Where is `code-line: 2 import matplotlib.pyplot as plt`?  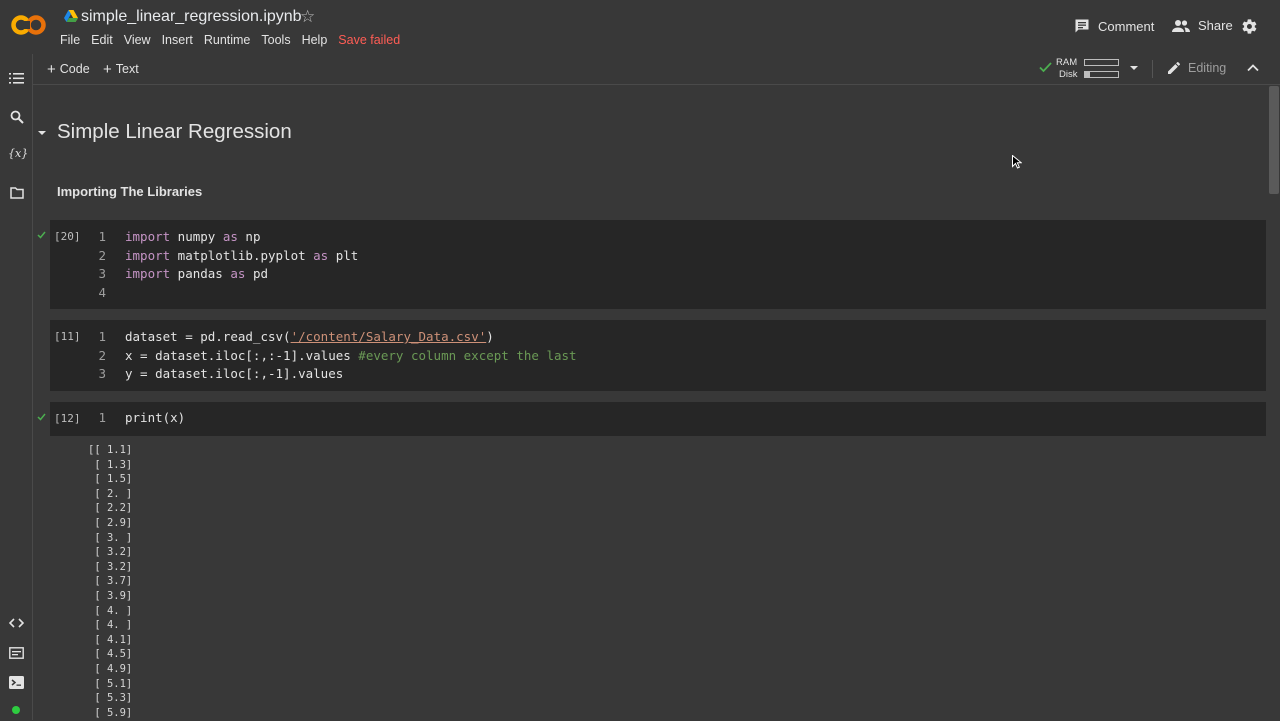
code-line: 2 import matplotlib.pyplot as plt is located at coordinates (224, 257).